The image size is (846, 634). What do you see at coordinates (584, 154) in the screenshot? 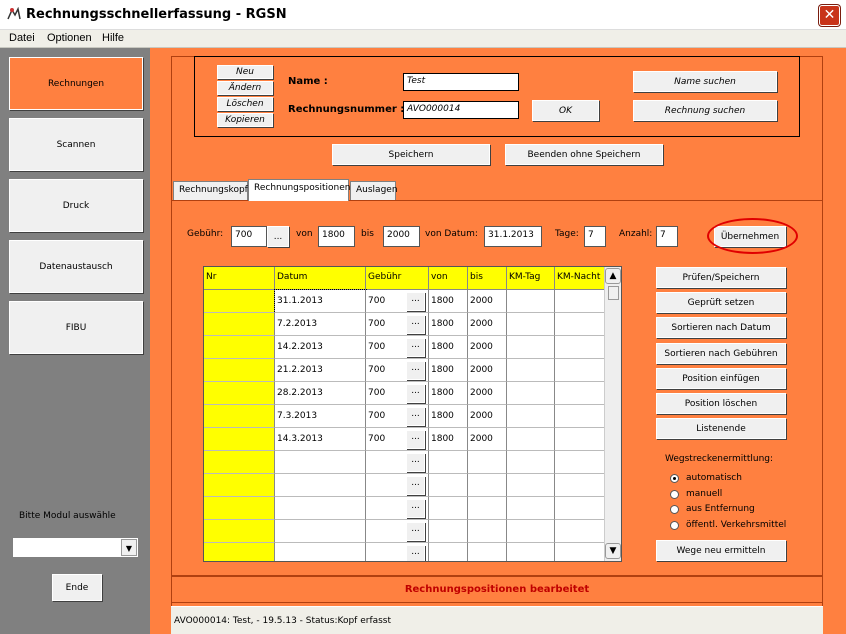
I see `exit-without-save-button: Beenden ohne Speichern` at bounding box center [584, 154].